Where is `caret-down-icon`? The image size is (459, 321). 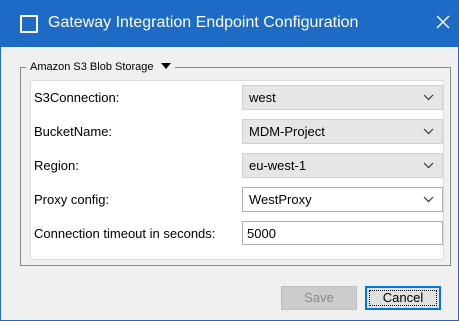 caret-down-icon is located at coordinates (165, 66).